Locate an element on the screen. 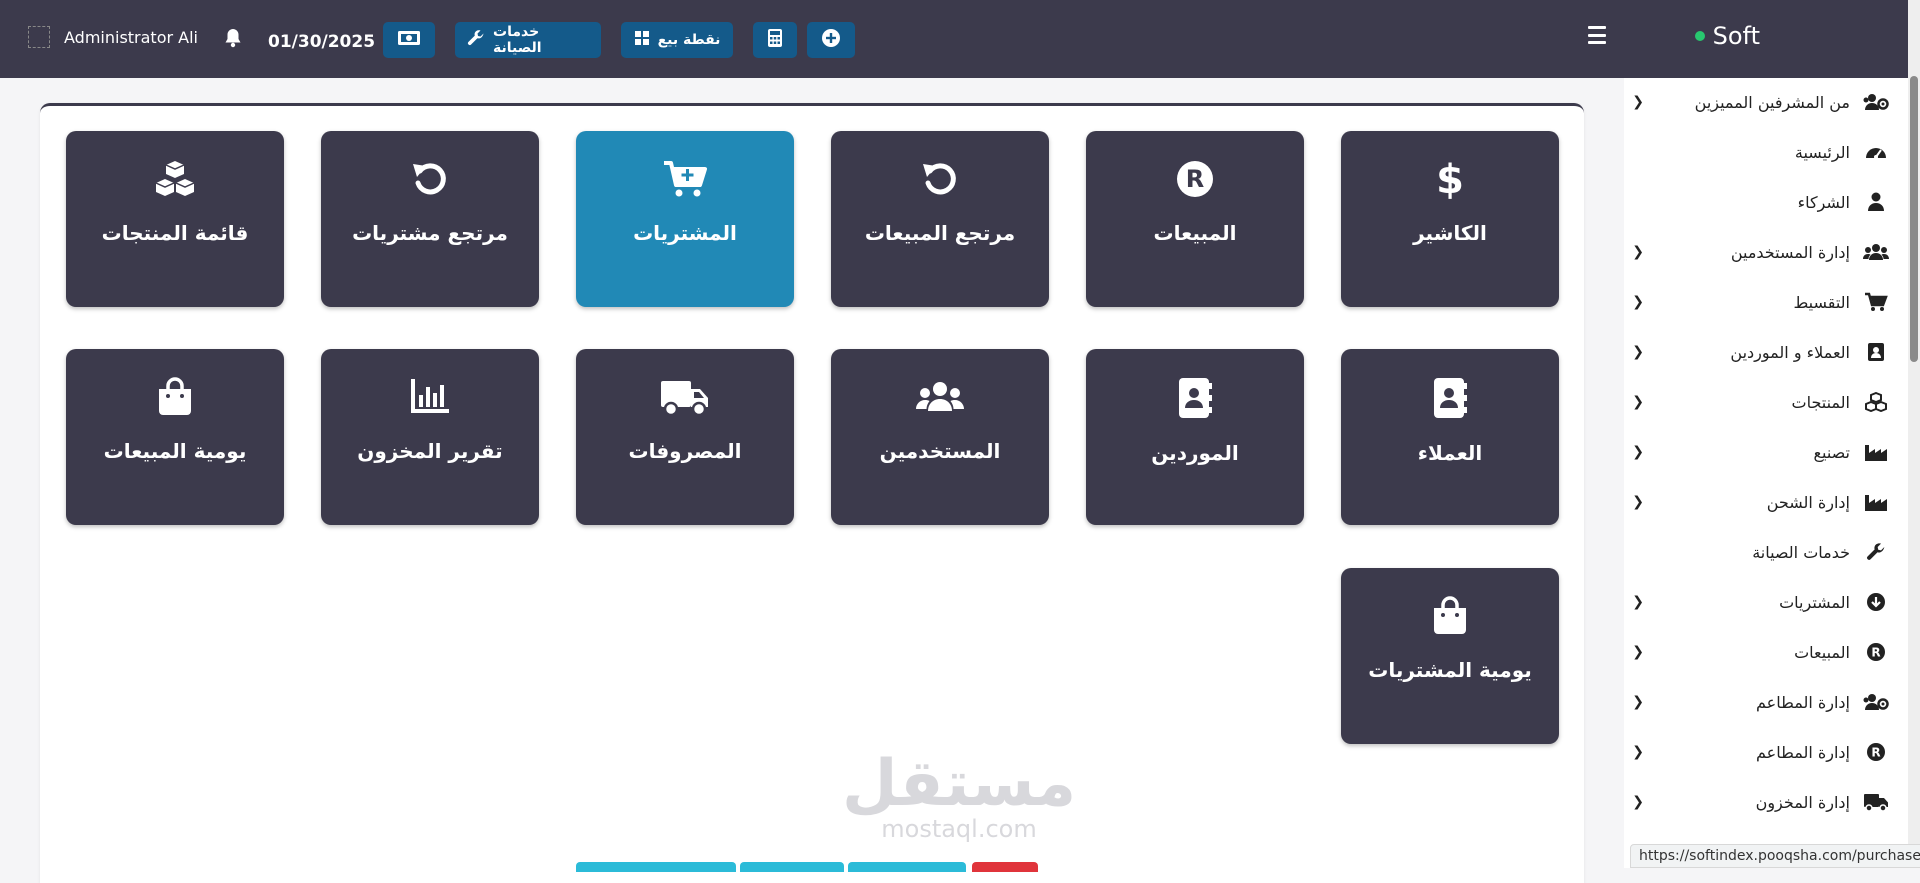  sidebar-item-label: المنتجات is located at coordinates (1821, 402).